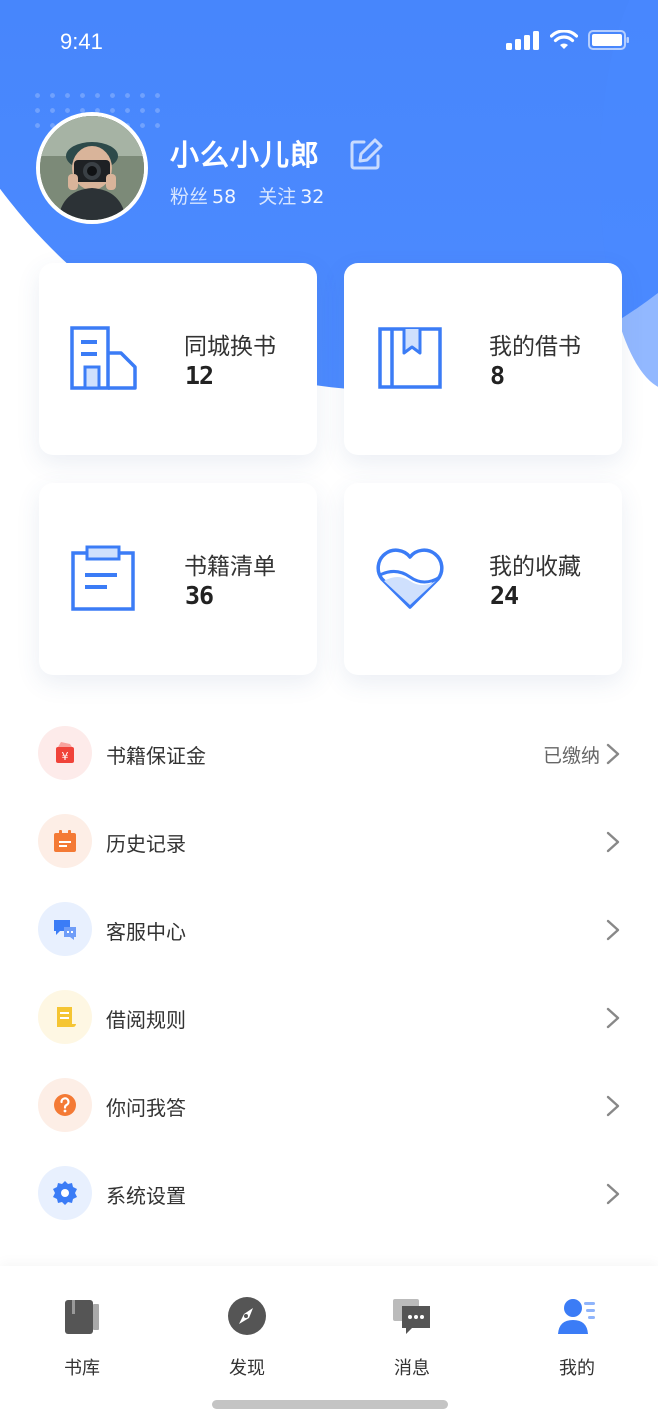  What do you see at coordinates (146, 932) in the screenshot?
I see `menu-item-label: 客服中心` at bounding box center [146, 932].